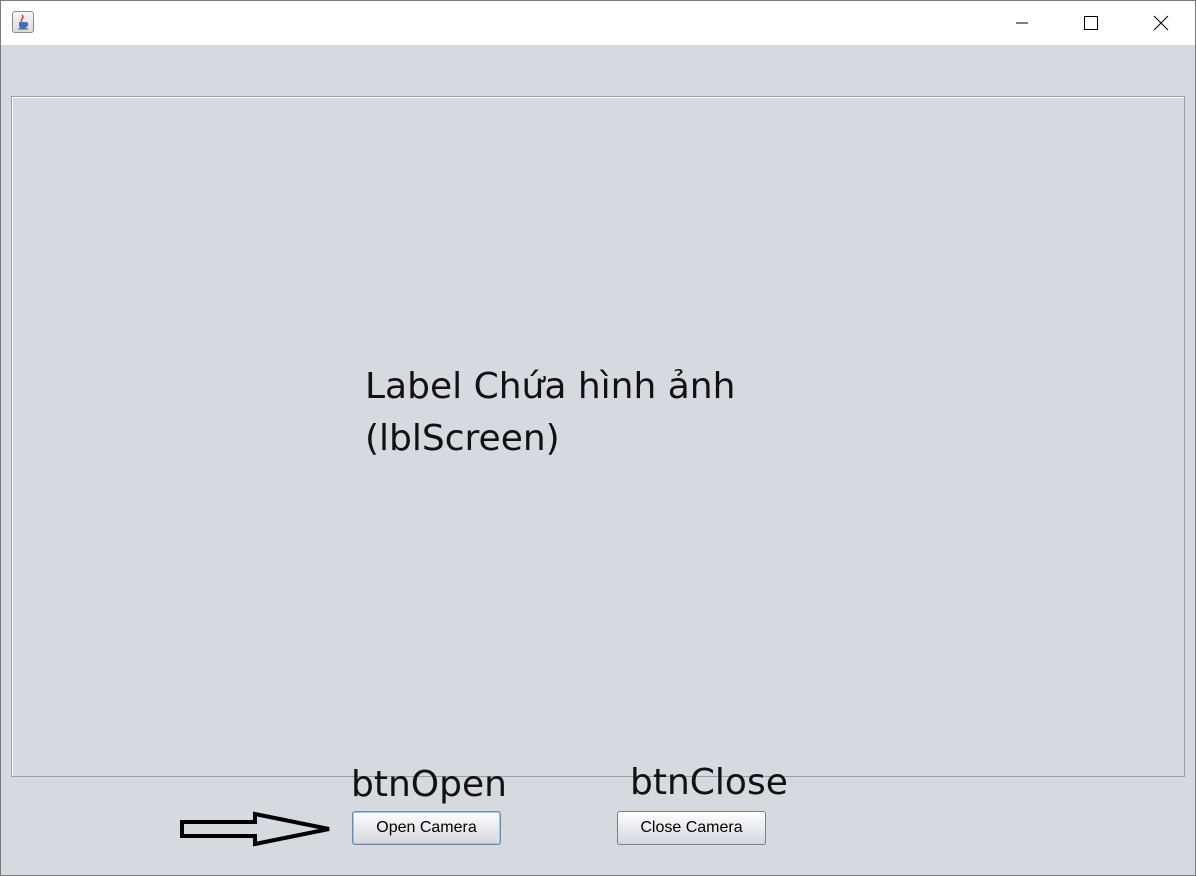 The height and width of the screenshot is (876, 1196). Describe the element at coordinates (462, 439) in the screenshot. I see `screen-annotation-line2: (lblScreen)` at that location.